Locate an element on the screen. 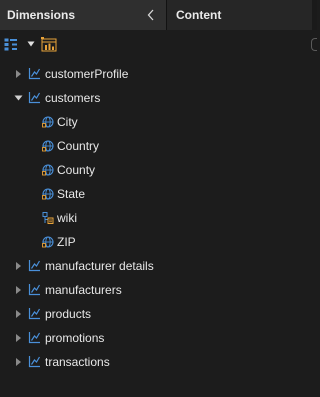 The image size is (320, 397). hierarchy-icon is located at coordinates (10, 44).